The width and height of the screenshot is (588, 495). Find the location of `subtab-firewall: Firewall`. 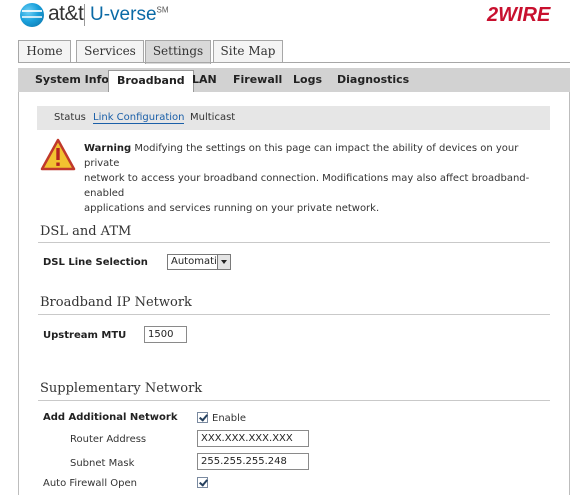

subtab-firewall: Firewall is located at coordinates (257, 79).